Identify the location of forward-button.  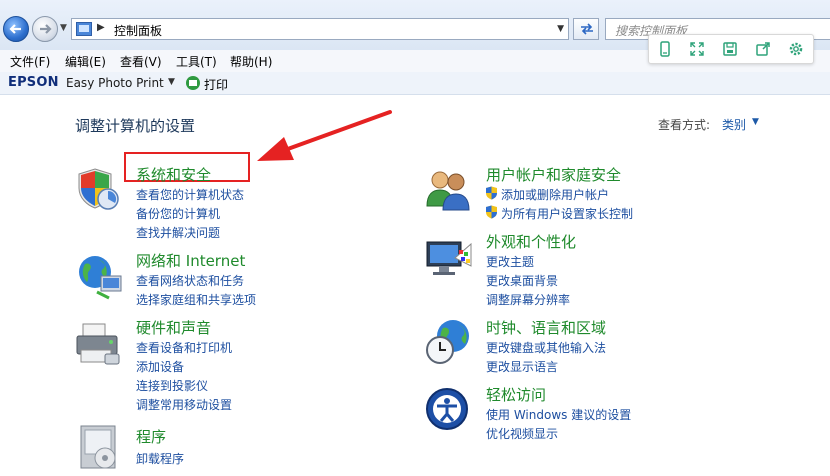
(45, 29).